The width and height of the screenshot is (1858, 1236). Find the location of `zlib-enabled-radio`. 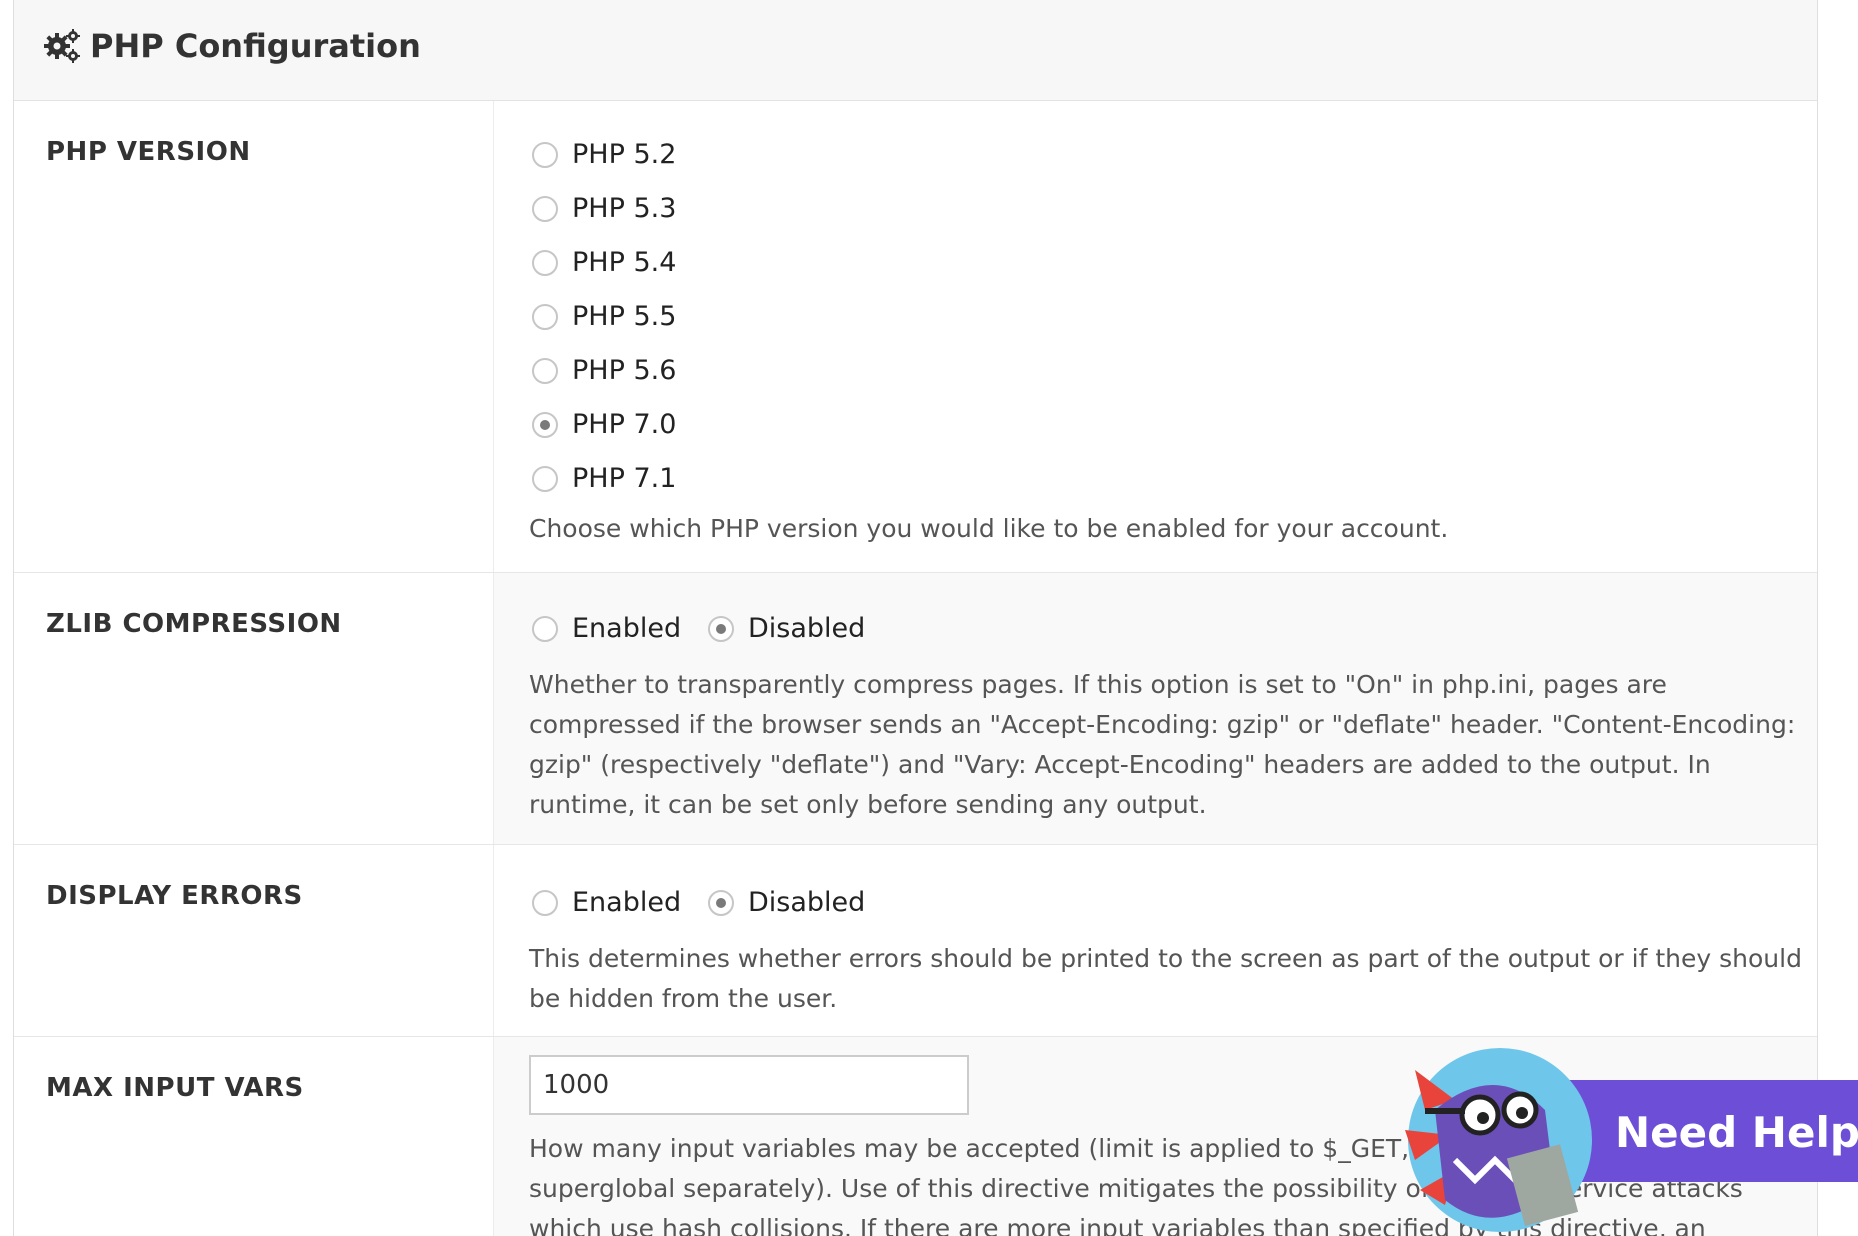

zlib-enabled-radio is located at coordinates (545, 628).